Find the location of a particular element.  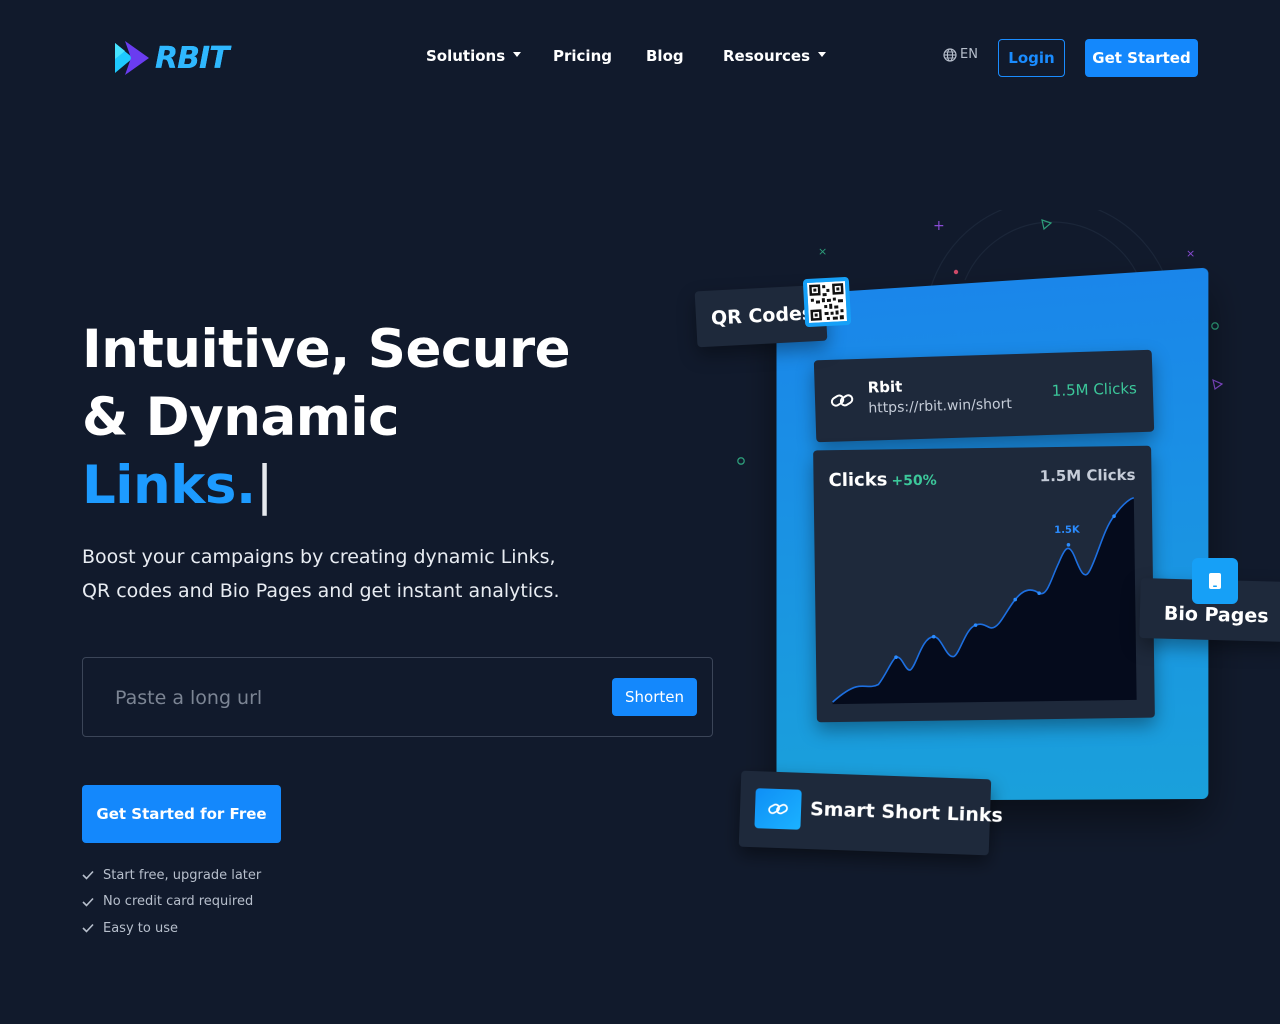

get-started-free-button: Get Started for Free is located at coordinates (181, 814).